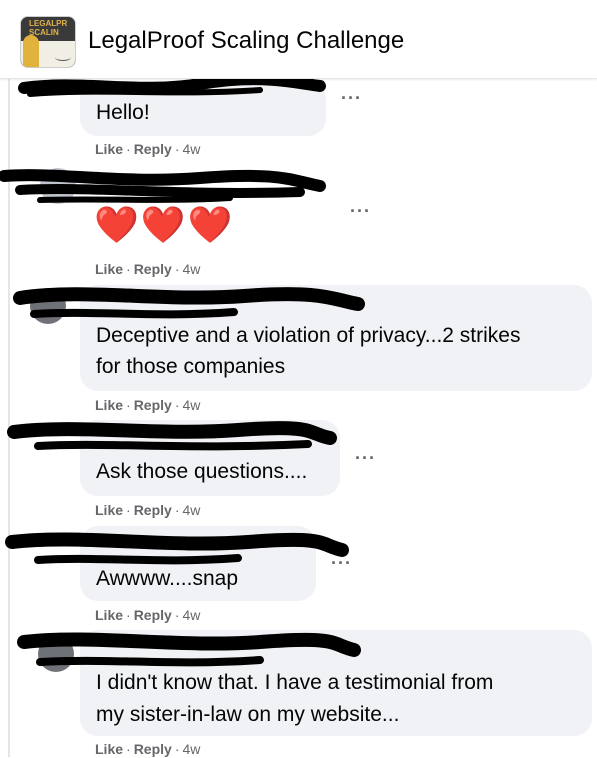 The image size is (597, 758). What do you see at coordinates (191, 366) in the screenshot?
I see `comment-text-line2: for those companies` at bounding box center [191, 366].